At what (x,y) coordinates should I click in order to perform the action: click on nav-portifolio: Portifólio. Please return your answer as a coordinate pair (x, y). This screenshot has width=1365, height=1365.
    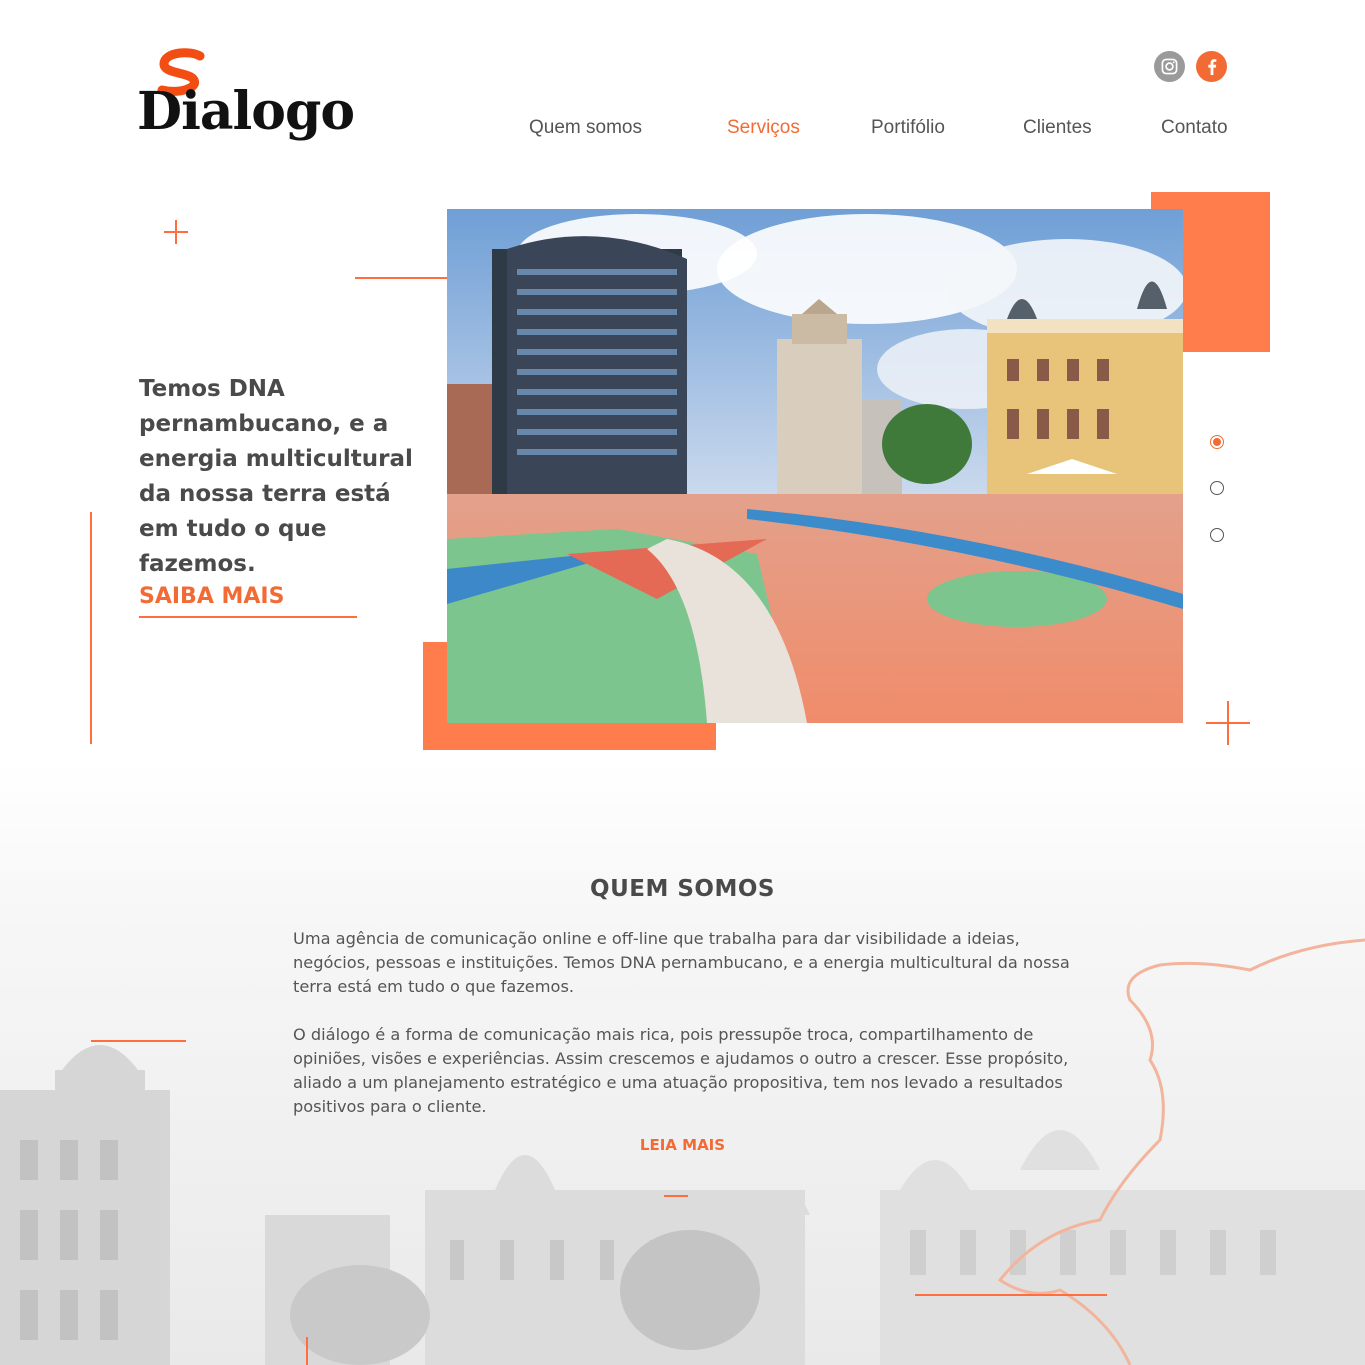
    Looking at the image, I should click on (908, 128).